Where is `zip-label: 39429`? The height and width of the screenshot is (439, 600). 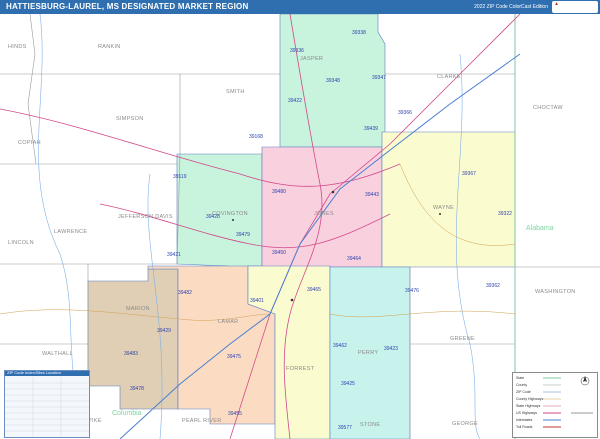
zip-label: 39429 is located at coordinates (164, 331).